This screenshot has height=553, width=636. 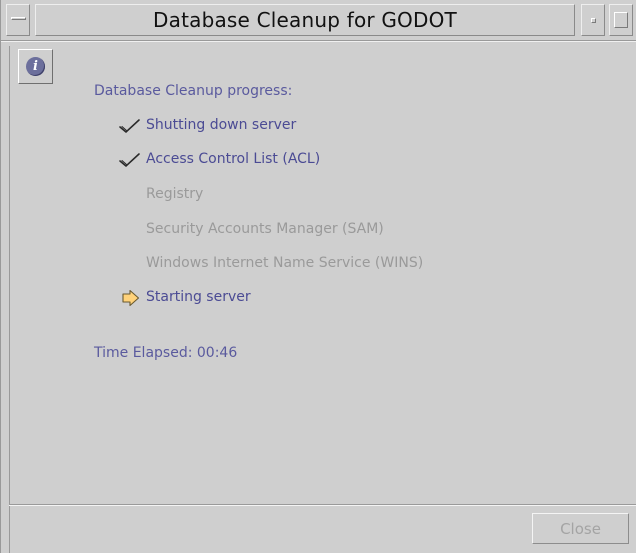 I want to click on window-menu-button, so click(x=18, y=20).